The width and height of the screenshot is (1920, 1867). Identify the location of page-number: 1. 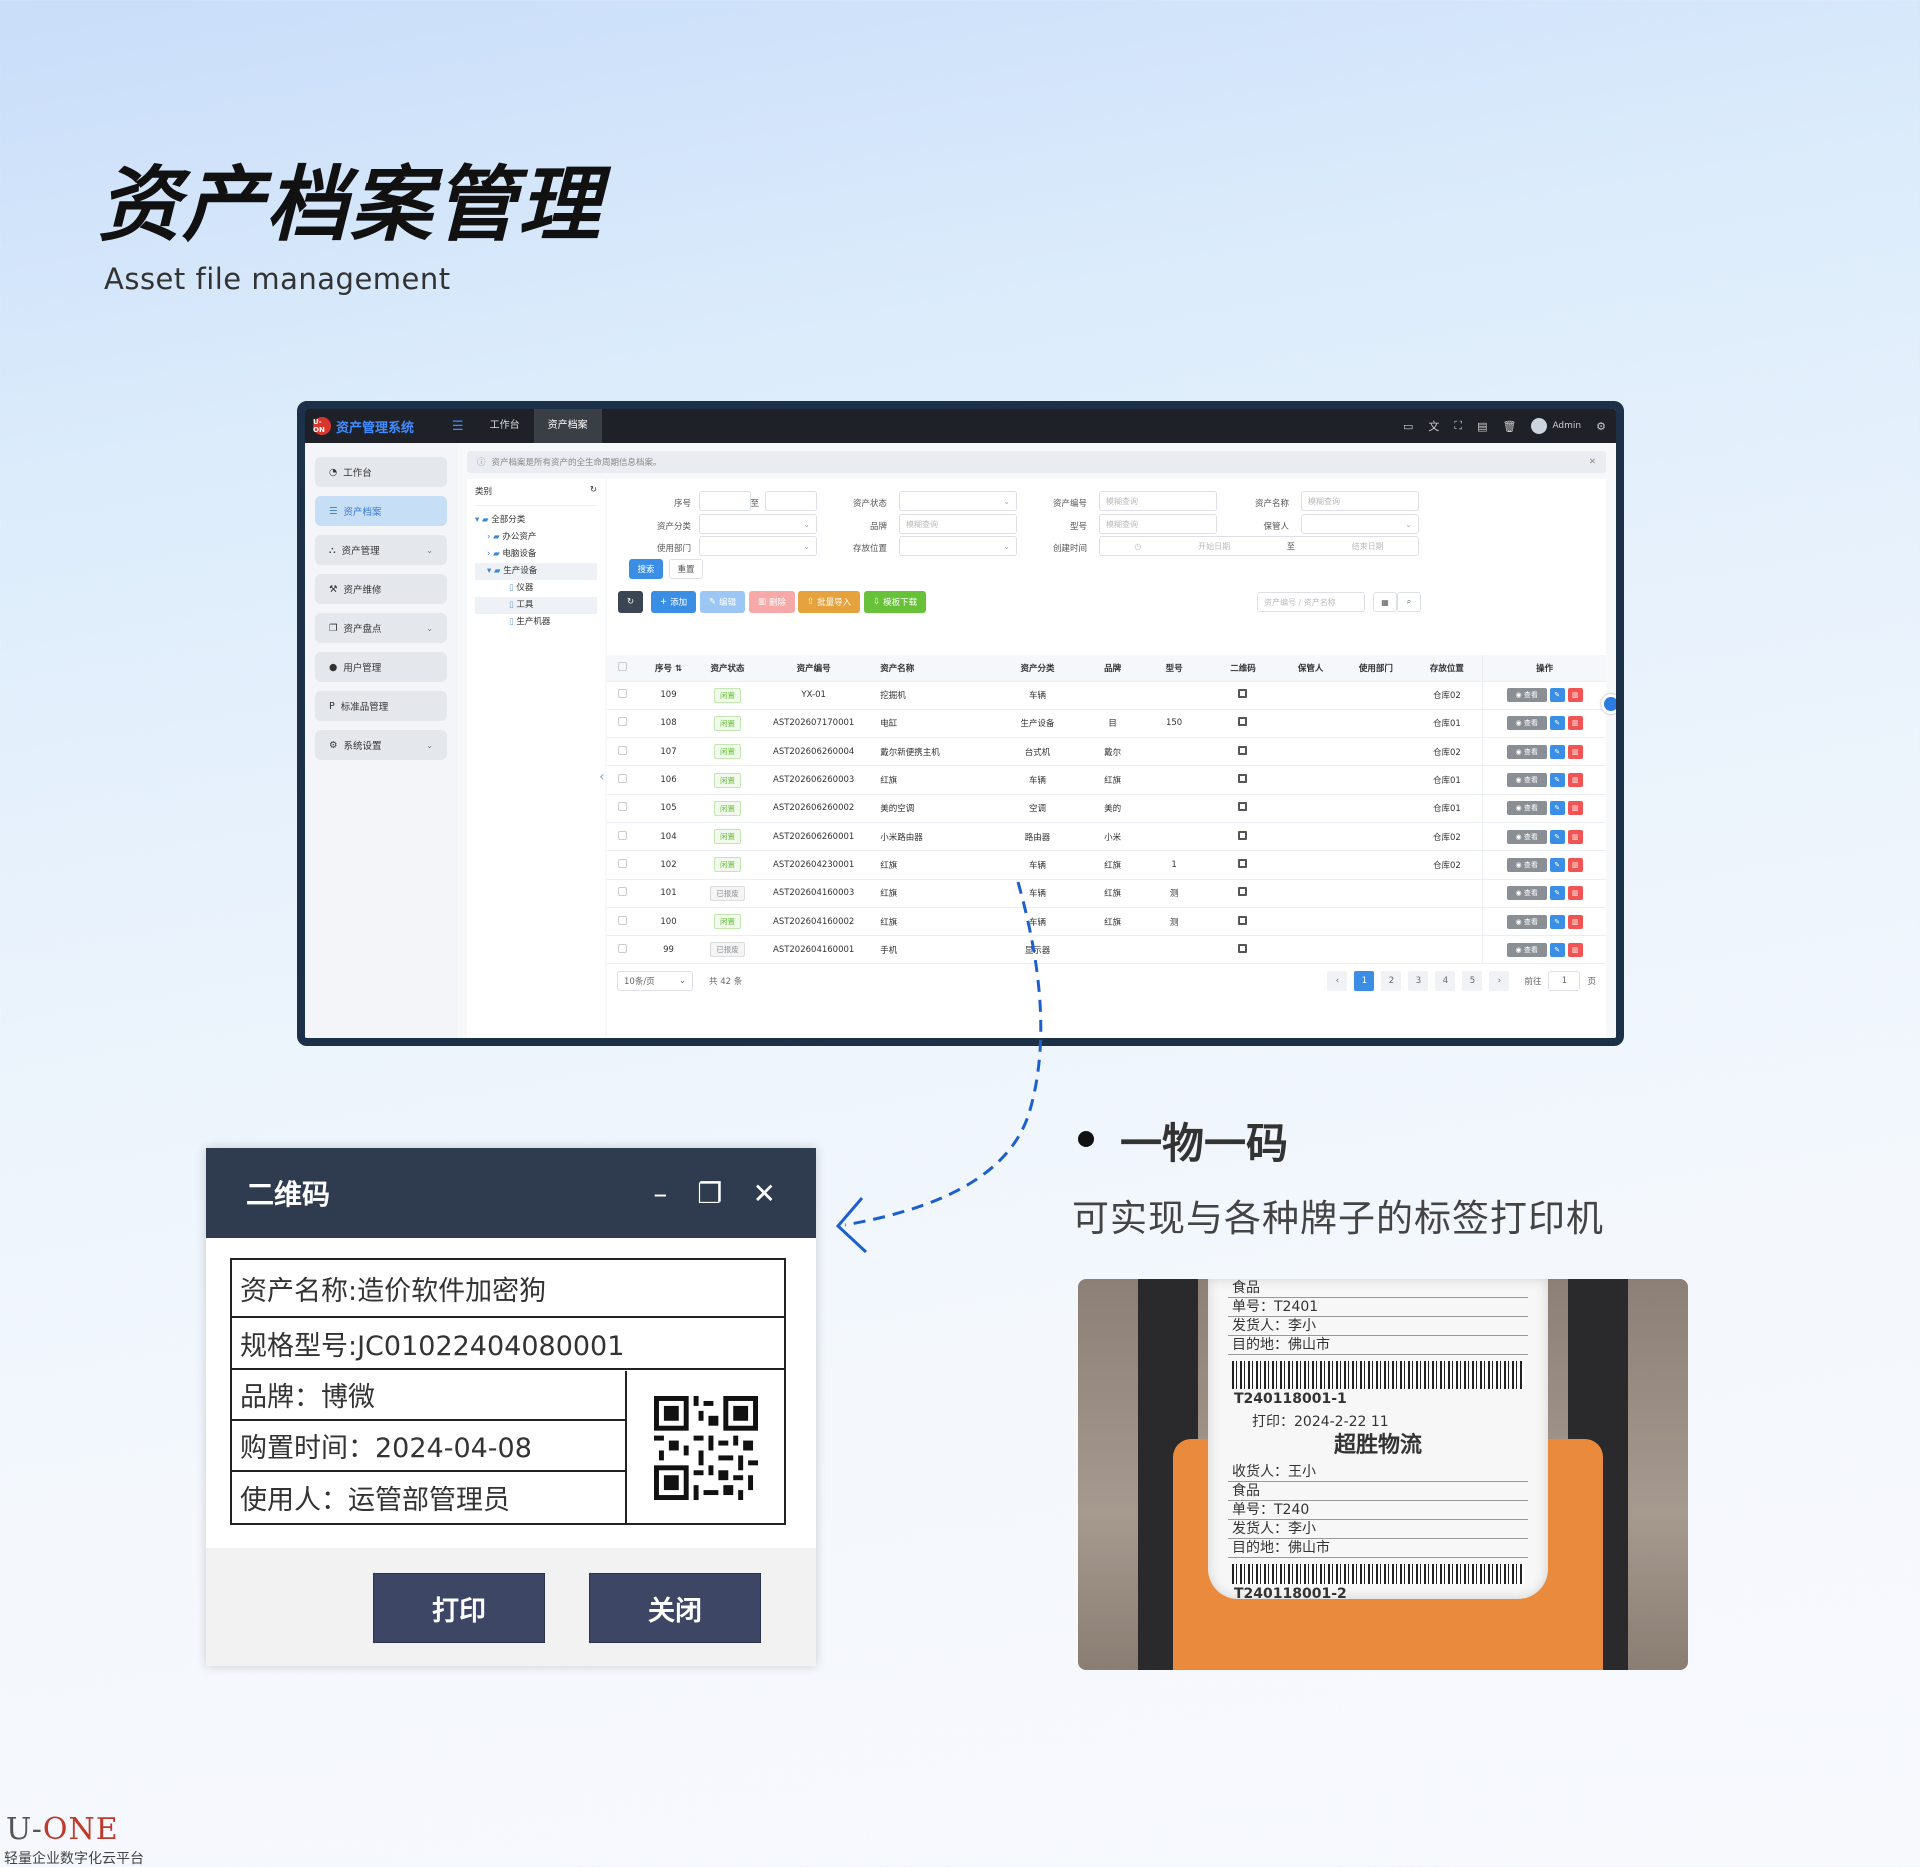
(1364, 981).